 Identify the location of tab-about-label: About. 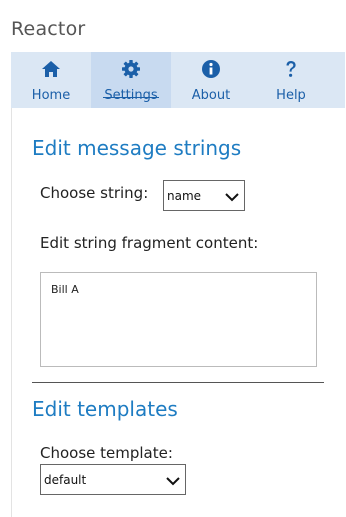
(211, 95).